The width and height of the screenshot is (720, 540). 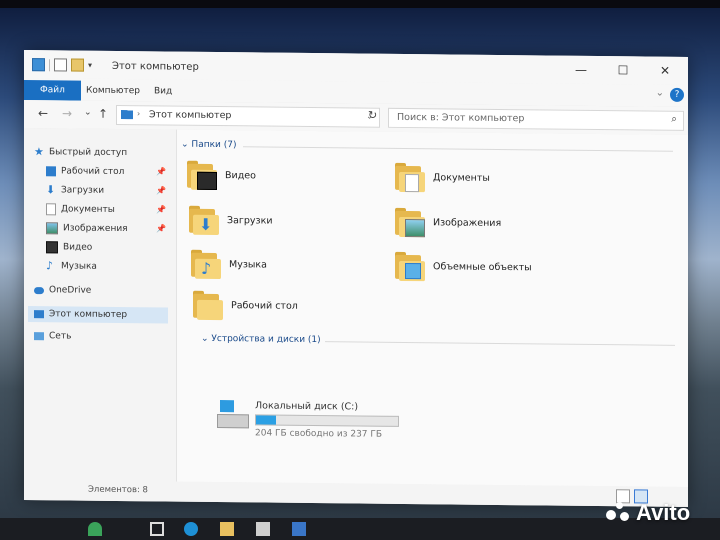 I want to click on sidebar-item-music: ♪ Музыка, so click(x=107, y=266).